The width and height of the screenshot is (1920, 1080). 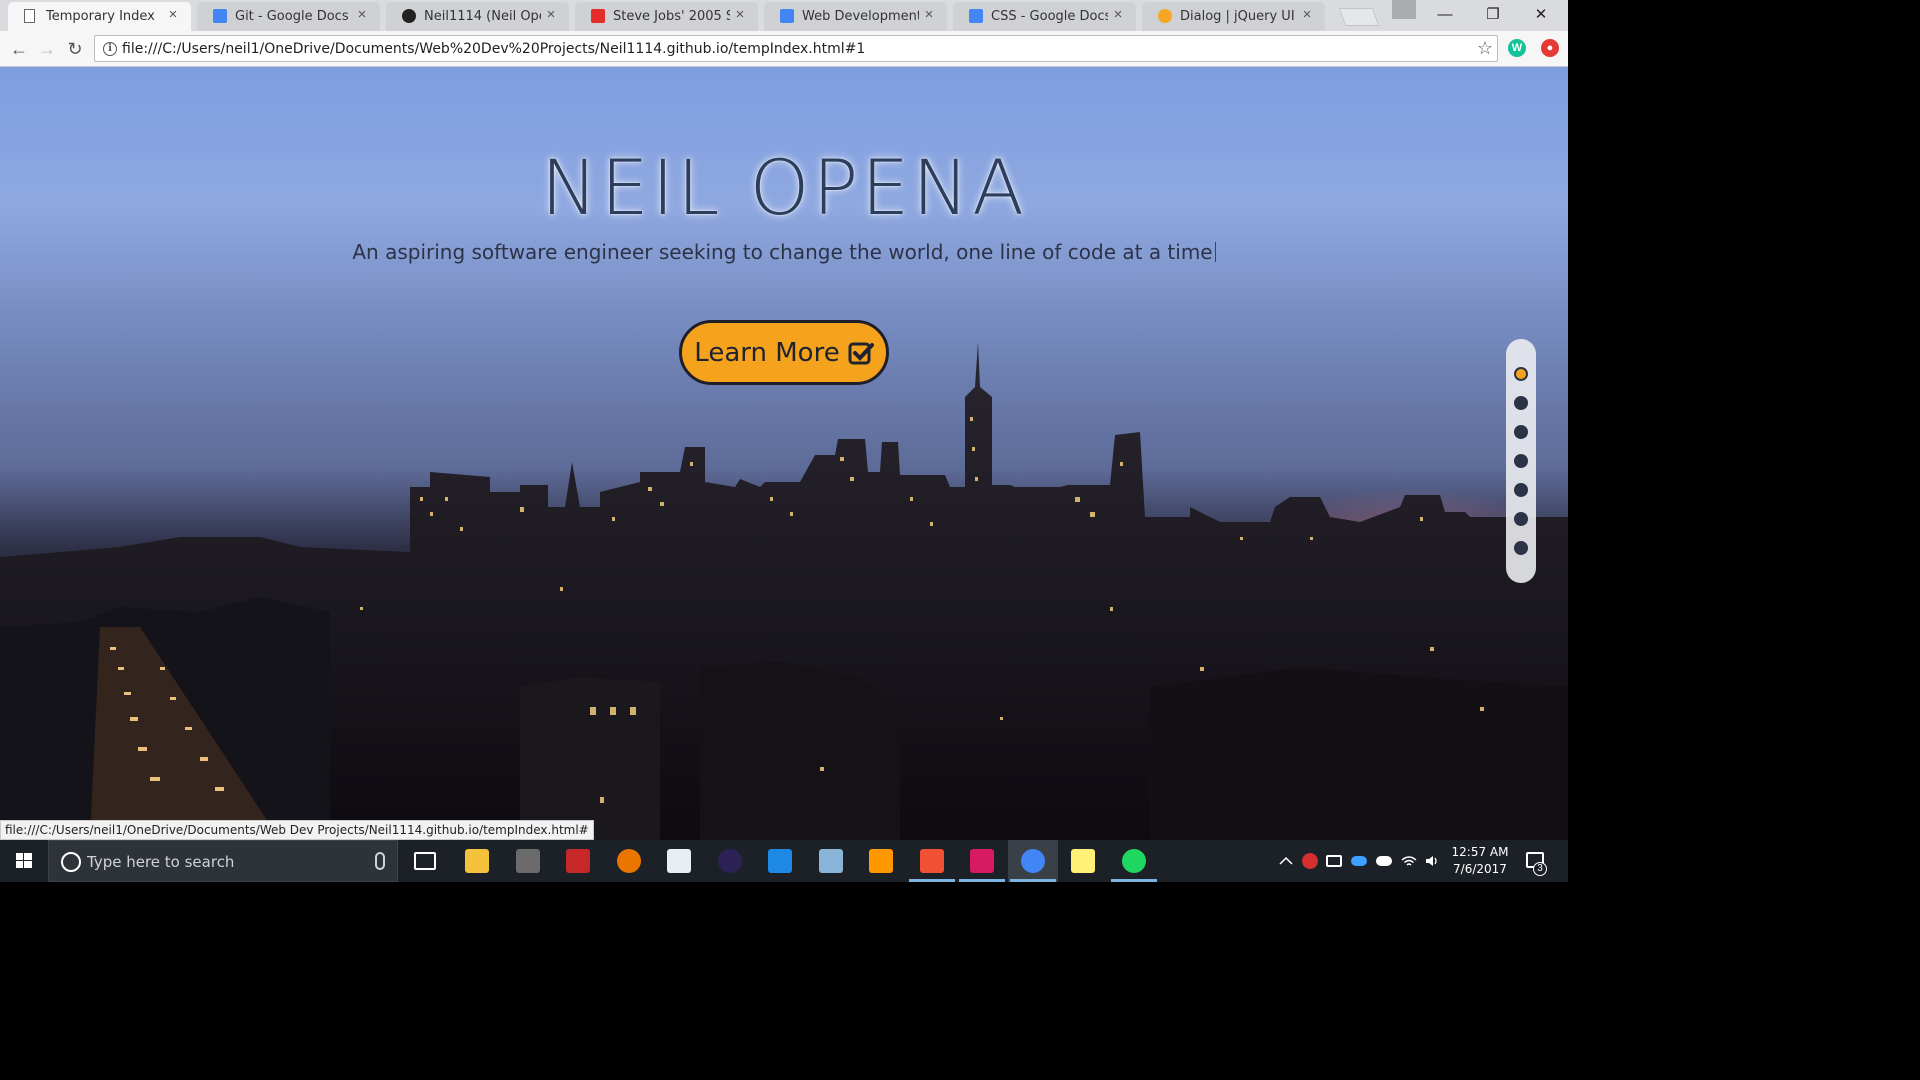 I want to click on tab-title: Neil1114 (Neil Opena), so click(x=482, y=16).